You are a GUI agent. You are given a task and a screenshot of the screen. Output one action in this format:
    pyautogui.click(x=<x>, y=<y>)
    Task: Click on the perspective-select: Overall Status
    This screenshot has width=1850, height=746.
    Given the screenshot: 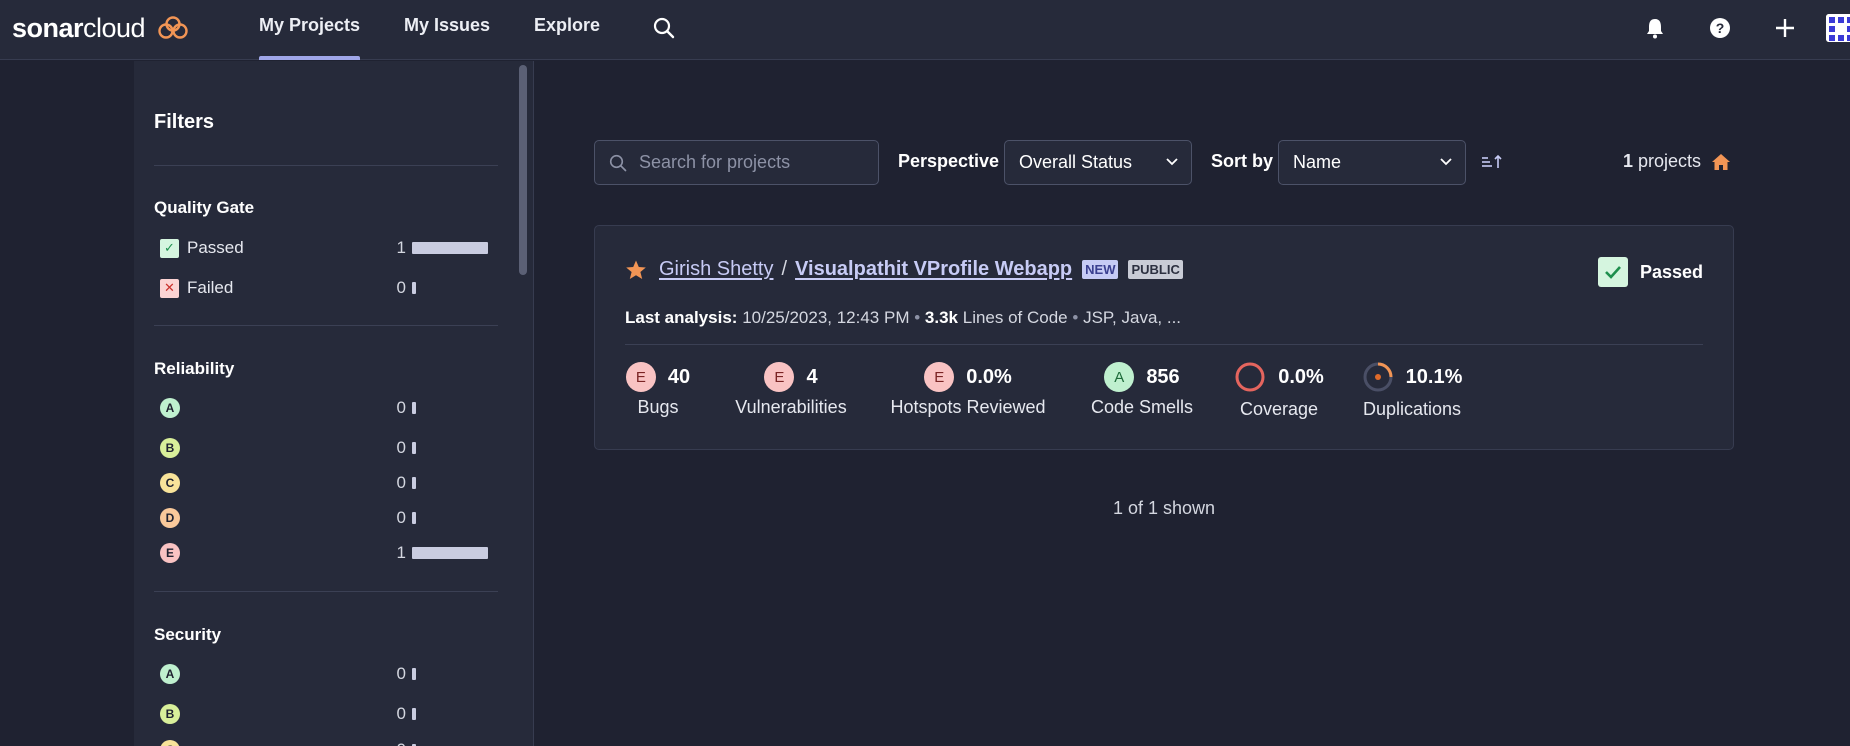 What is the action you would take?
    pyautogui.click(x=1098, y=162)
    